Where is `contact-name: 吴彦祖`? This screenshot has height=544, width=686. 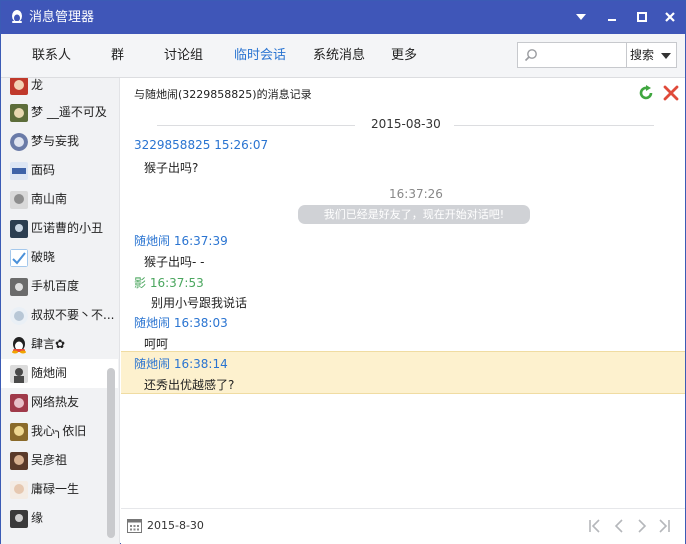
contact-name: 吴彦祖 is located at coordinates (49, 460).